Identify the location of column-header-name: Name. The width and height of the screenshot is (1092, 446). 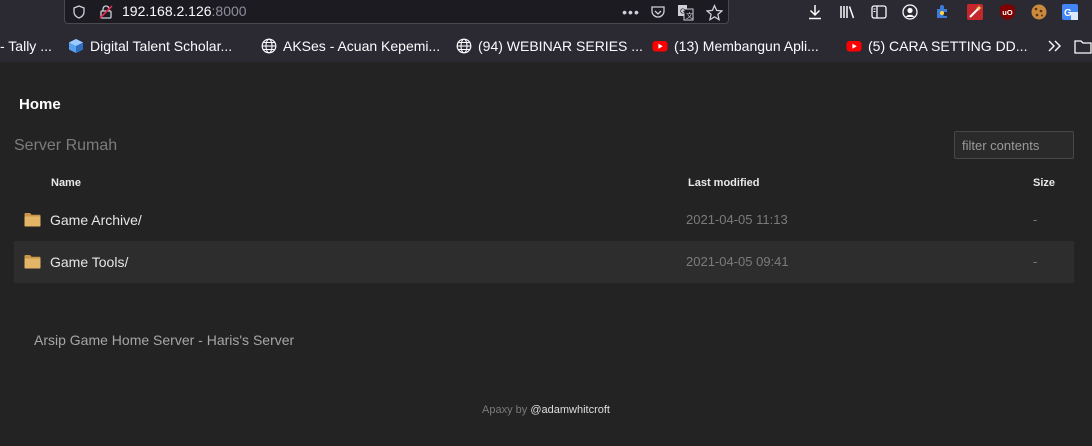
(66, 183).